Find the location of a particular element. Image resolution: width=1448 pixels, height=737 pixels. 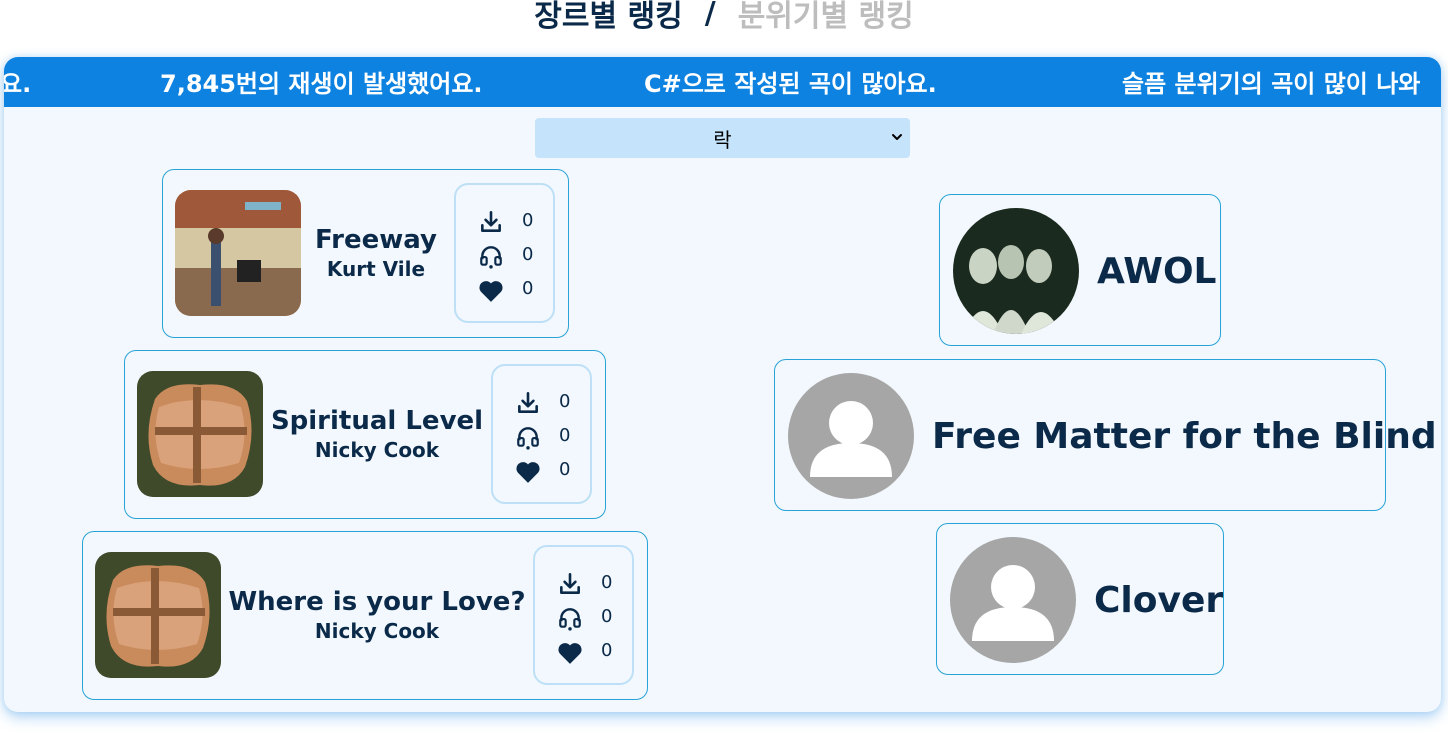

artist-card: Free Matter for the Blind is located at coordinates (1105, 435).